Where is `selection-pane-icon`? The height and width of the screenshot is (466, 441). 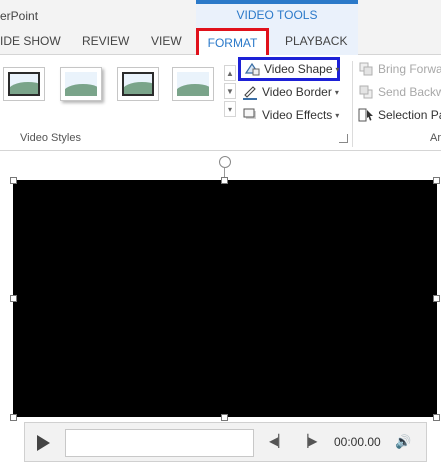
selection-pane-icon is located at coordinates (366, 115).